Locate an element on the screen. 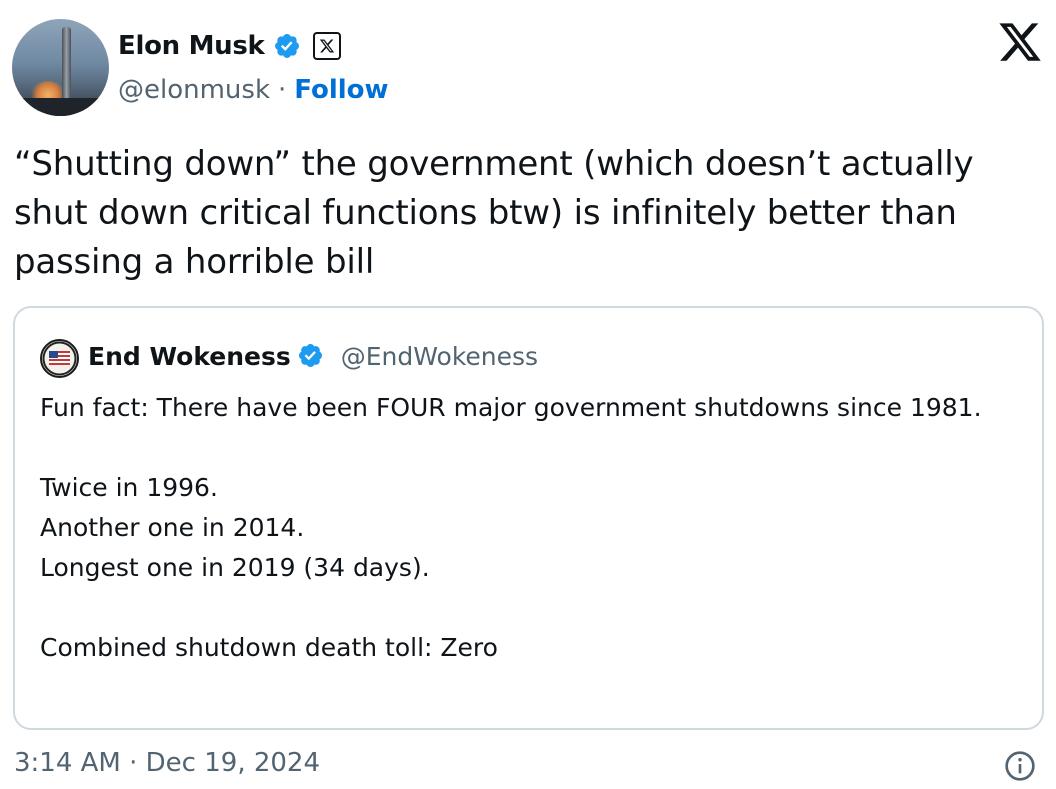 The height and width of the screenshot is (789, 1056). quoted-display-name: End Wokeness is located at coordinates (189, 356).